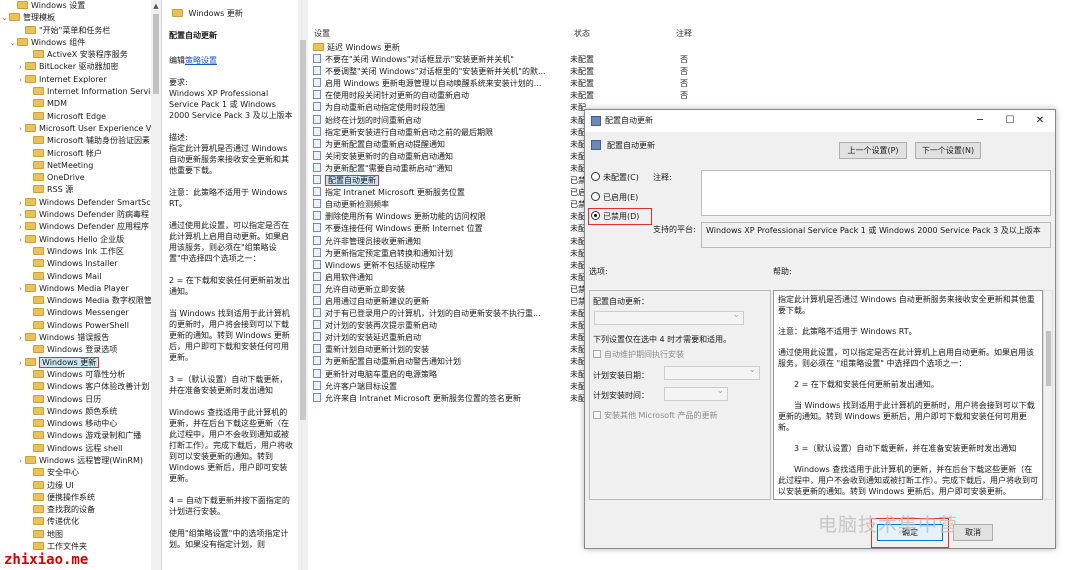 Image resolution: width=1080 pixels, height=570 pixels. What do you see at coordinates (980, 121) in the screenshot?
I see `minimize-icon: ─` at bounding box center [980, 121].